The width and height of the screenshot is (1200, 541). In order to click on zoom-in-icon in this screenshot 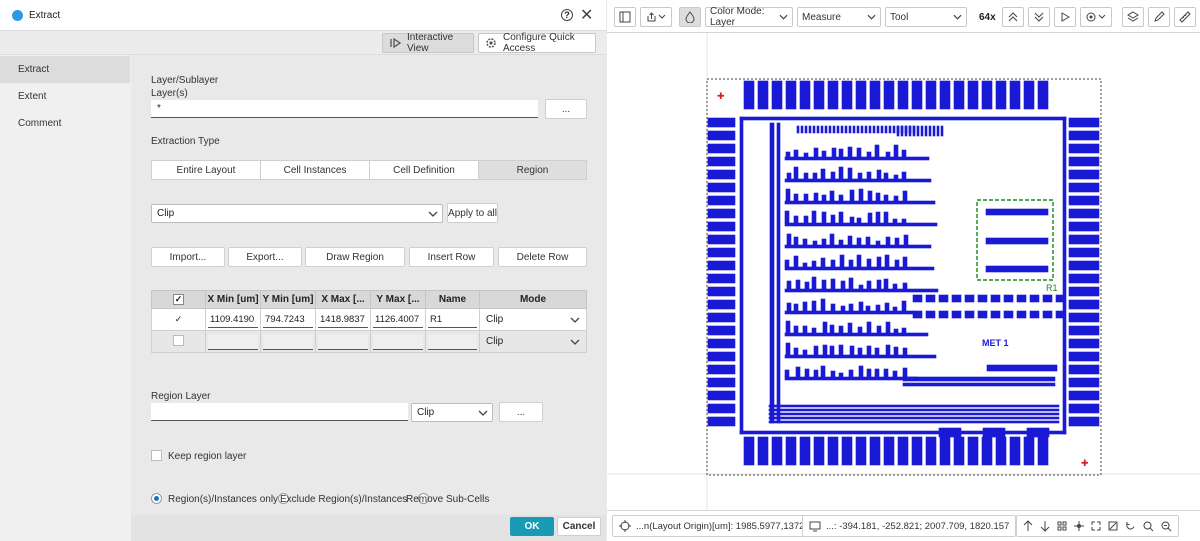, I will do `click(1013, 17)`.